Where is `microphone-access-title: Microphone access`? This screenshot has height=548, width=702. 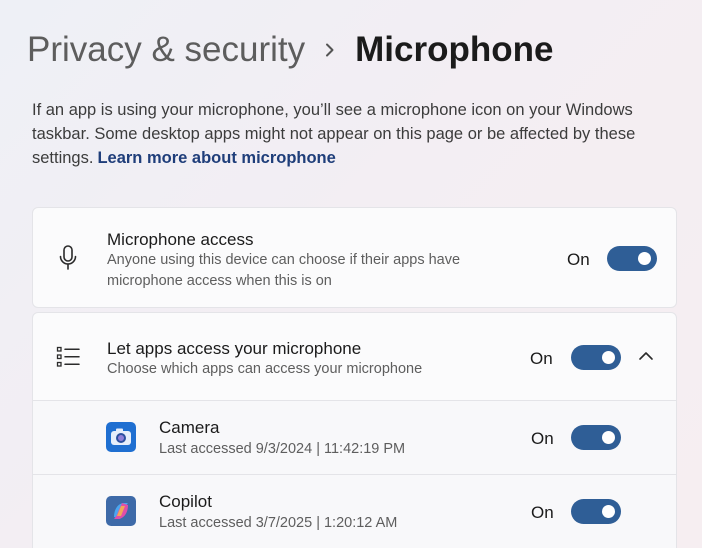 microphone-access-title: Microphone access is located at coordinates (180, 239).